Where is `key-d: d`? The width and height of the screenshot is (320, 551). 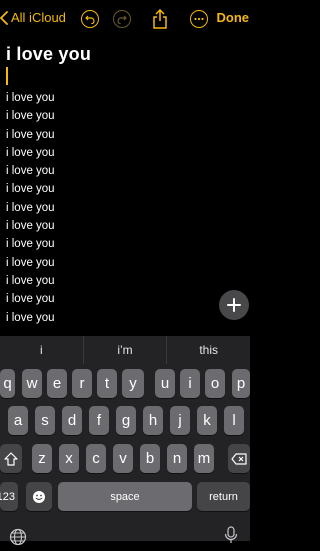 key-d: d is located at coordinates (72, 420).